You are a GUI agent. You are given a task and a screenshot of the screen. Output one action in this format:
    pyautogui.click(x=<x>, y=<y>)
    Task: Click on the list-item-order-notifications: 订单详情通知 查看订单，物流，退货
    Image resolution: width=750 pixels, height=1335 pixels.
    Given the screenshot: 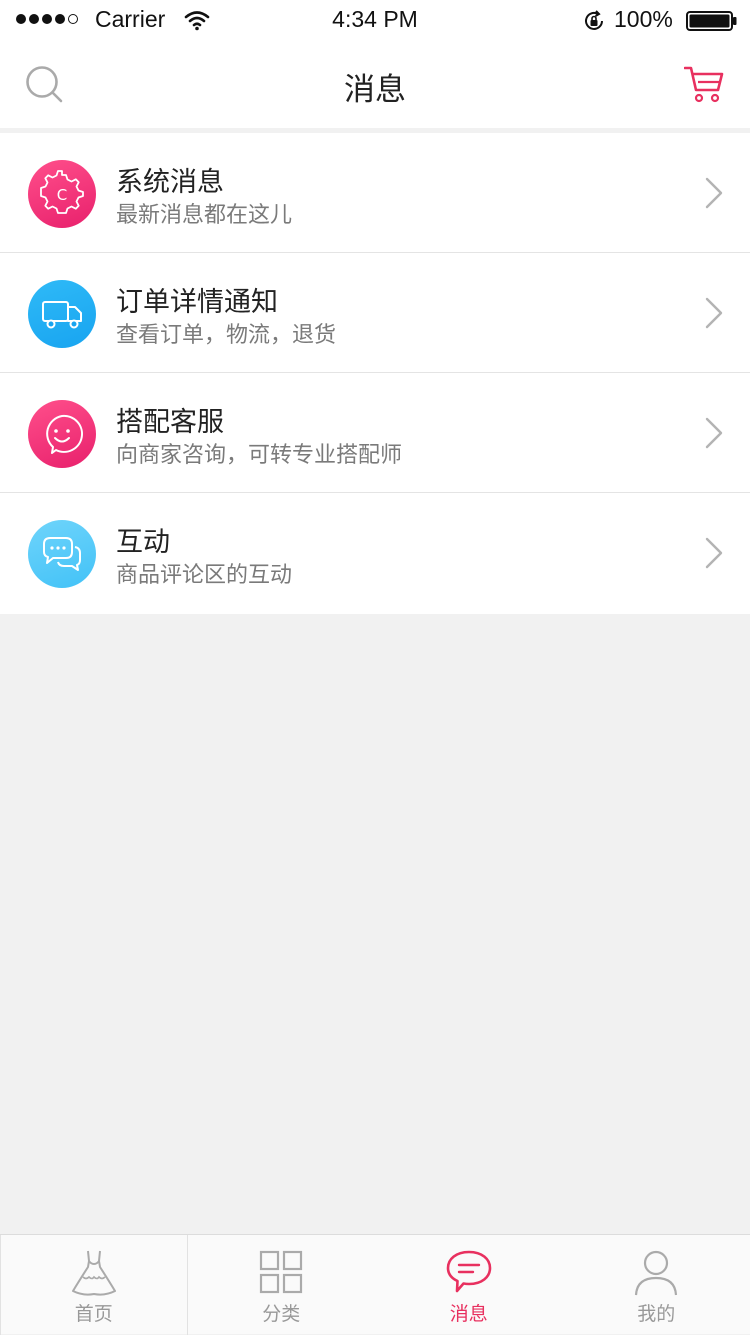 What is the action you would take?
    pyautogui.click(x=375, y=313)
    